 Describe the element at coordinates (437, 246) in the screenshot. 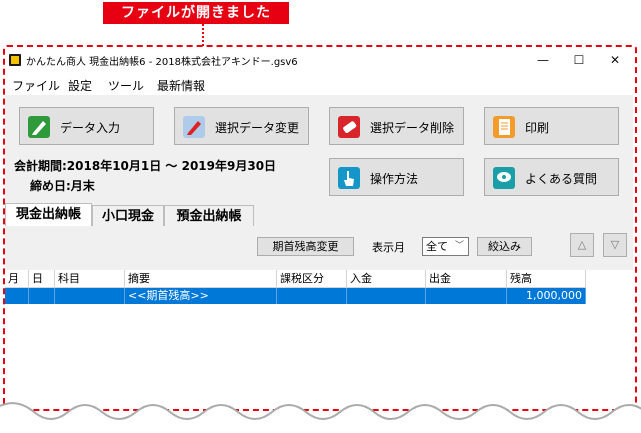

I see `display-month-value: 全て` at that location.